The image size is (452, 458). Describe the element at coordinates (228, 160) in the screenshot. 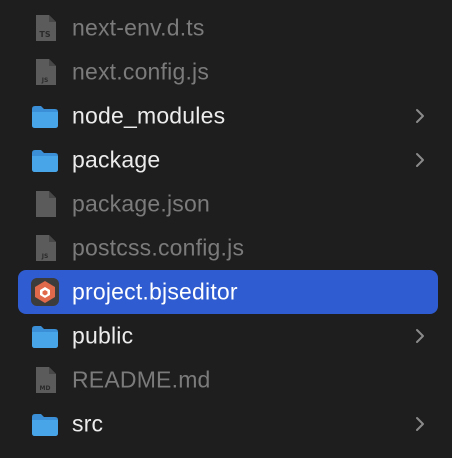

I see `folder-row-package: package` at that location.